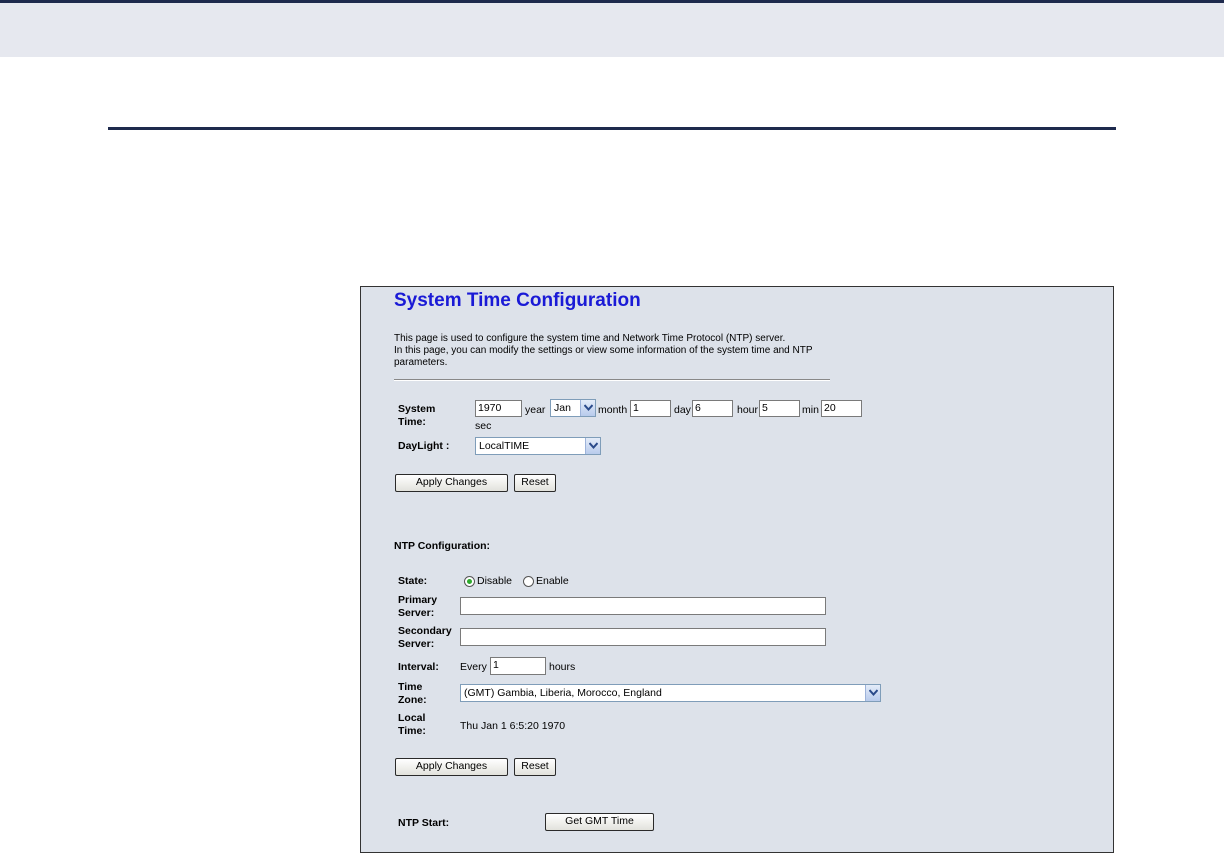 The height and width of the screenshot is (854, 1224). Describe the element at coordinates (498, 408) in the screenshot. I see `year-input: 1970` at that location.